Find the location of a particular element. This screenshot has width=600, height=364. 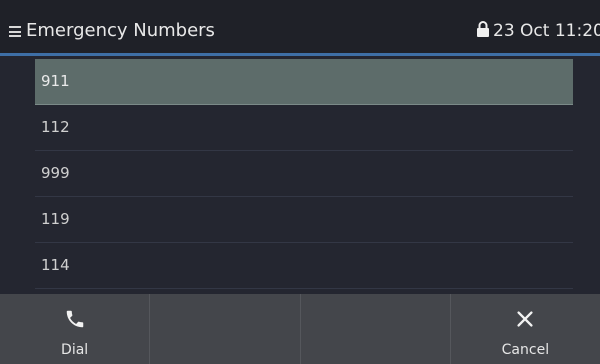

emergency-number: 114 is located at coordinates (55, 265).